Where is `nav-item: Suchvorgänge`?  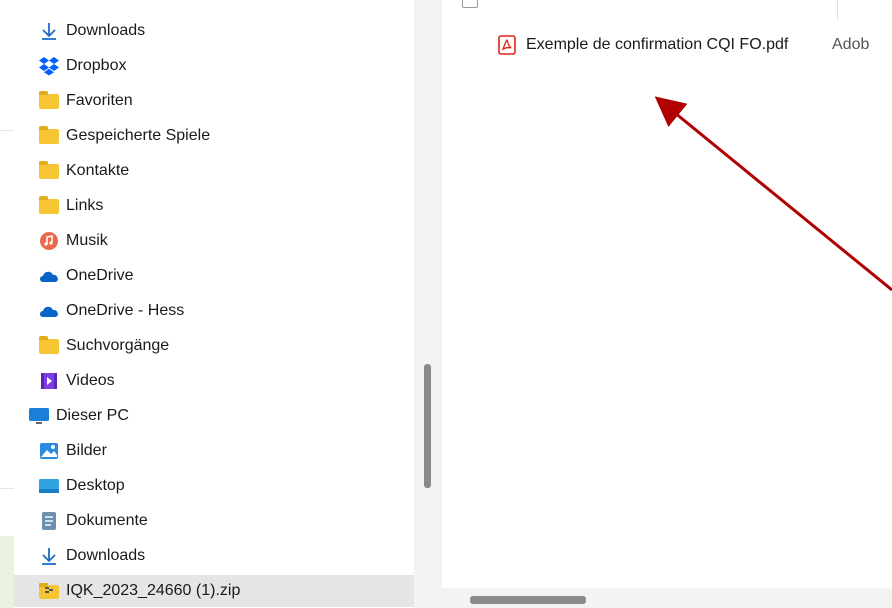 nav-item: Suchvorgänge is located at coordinates (103, 346).